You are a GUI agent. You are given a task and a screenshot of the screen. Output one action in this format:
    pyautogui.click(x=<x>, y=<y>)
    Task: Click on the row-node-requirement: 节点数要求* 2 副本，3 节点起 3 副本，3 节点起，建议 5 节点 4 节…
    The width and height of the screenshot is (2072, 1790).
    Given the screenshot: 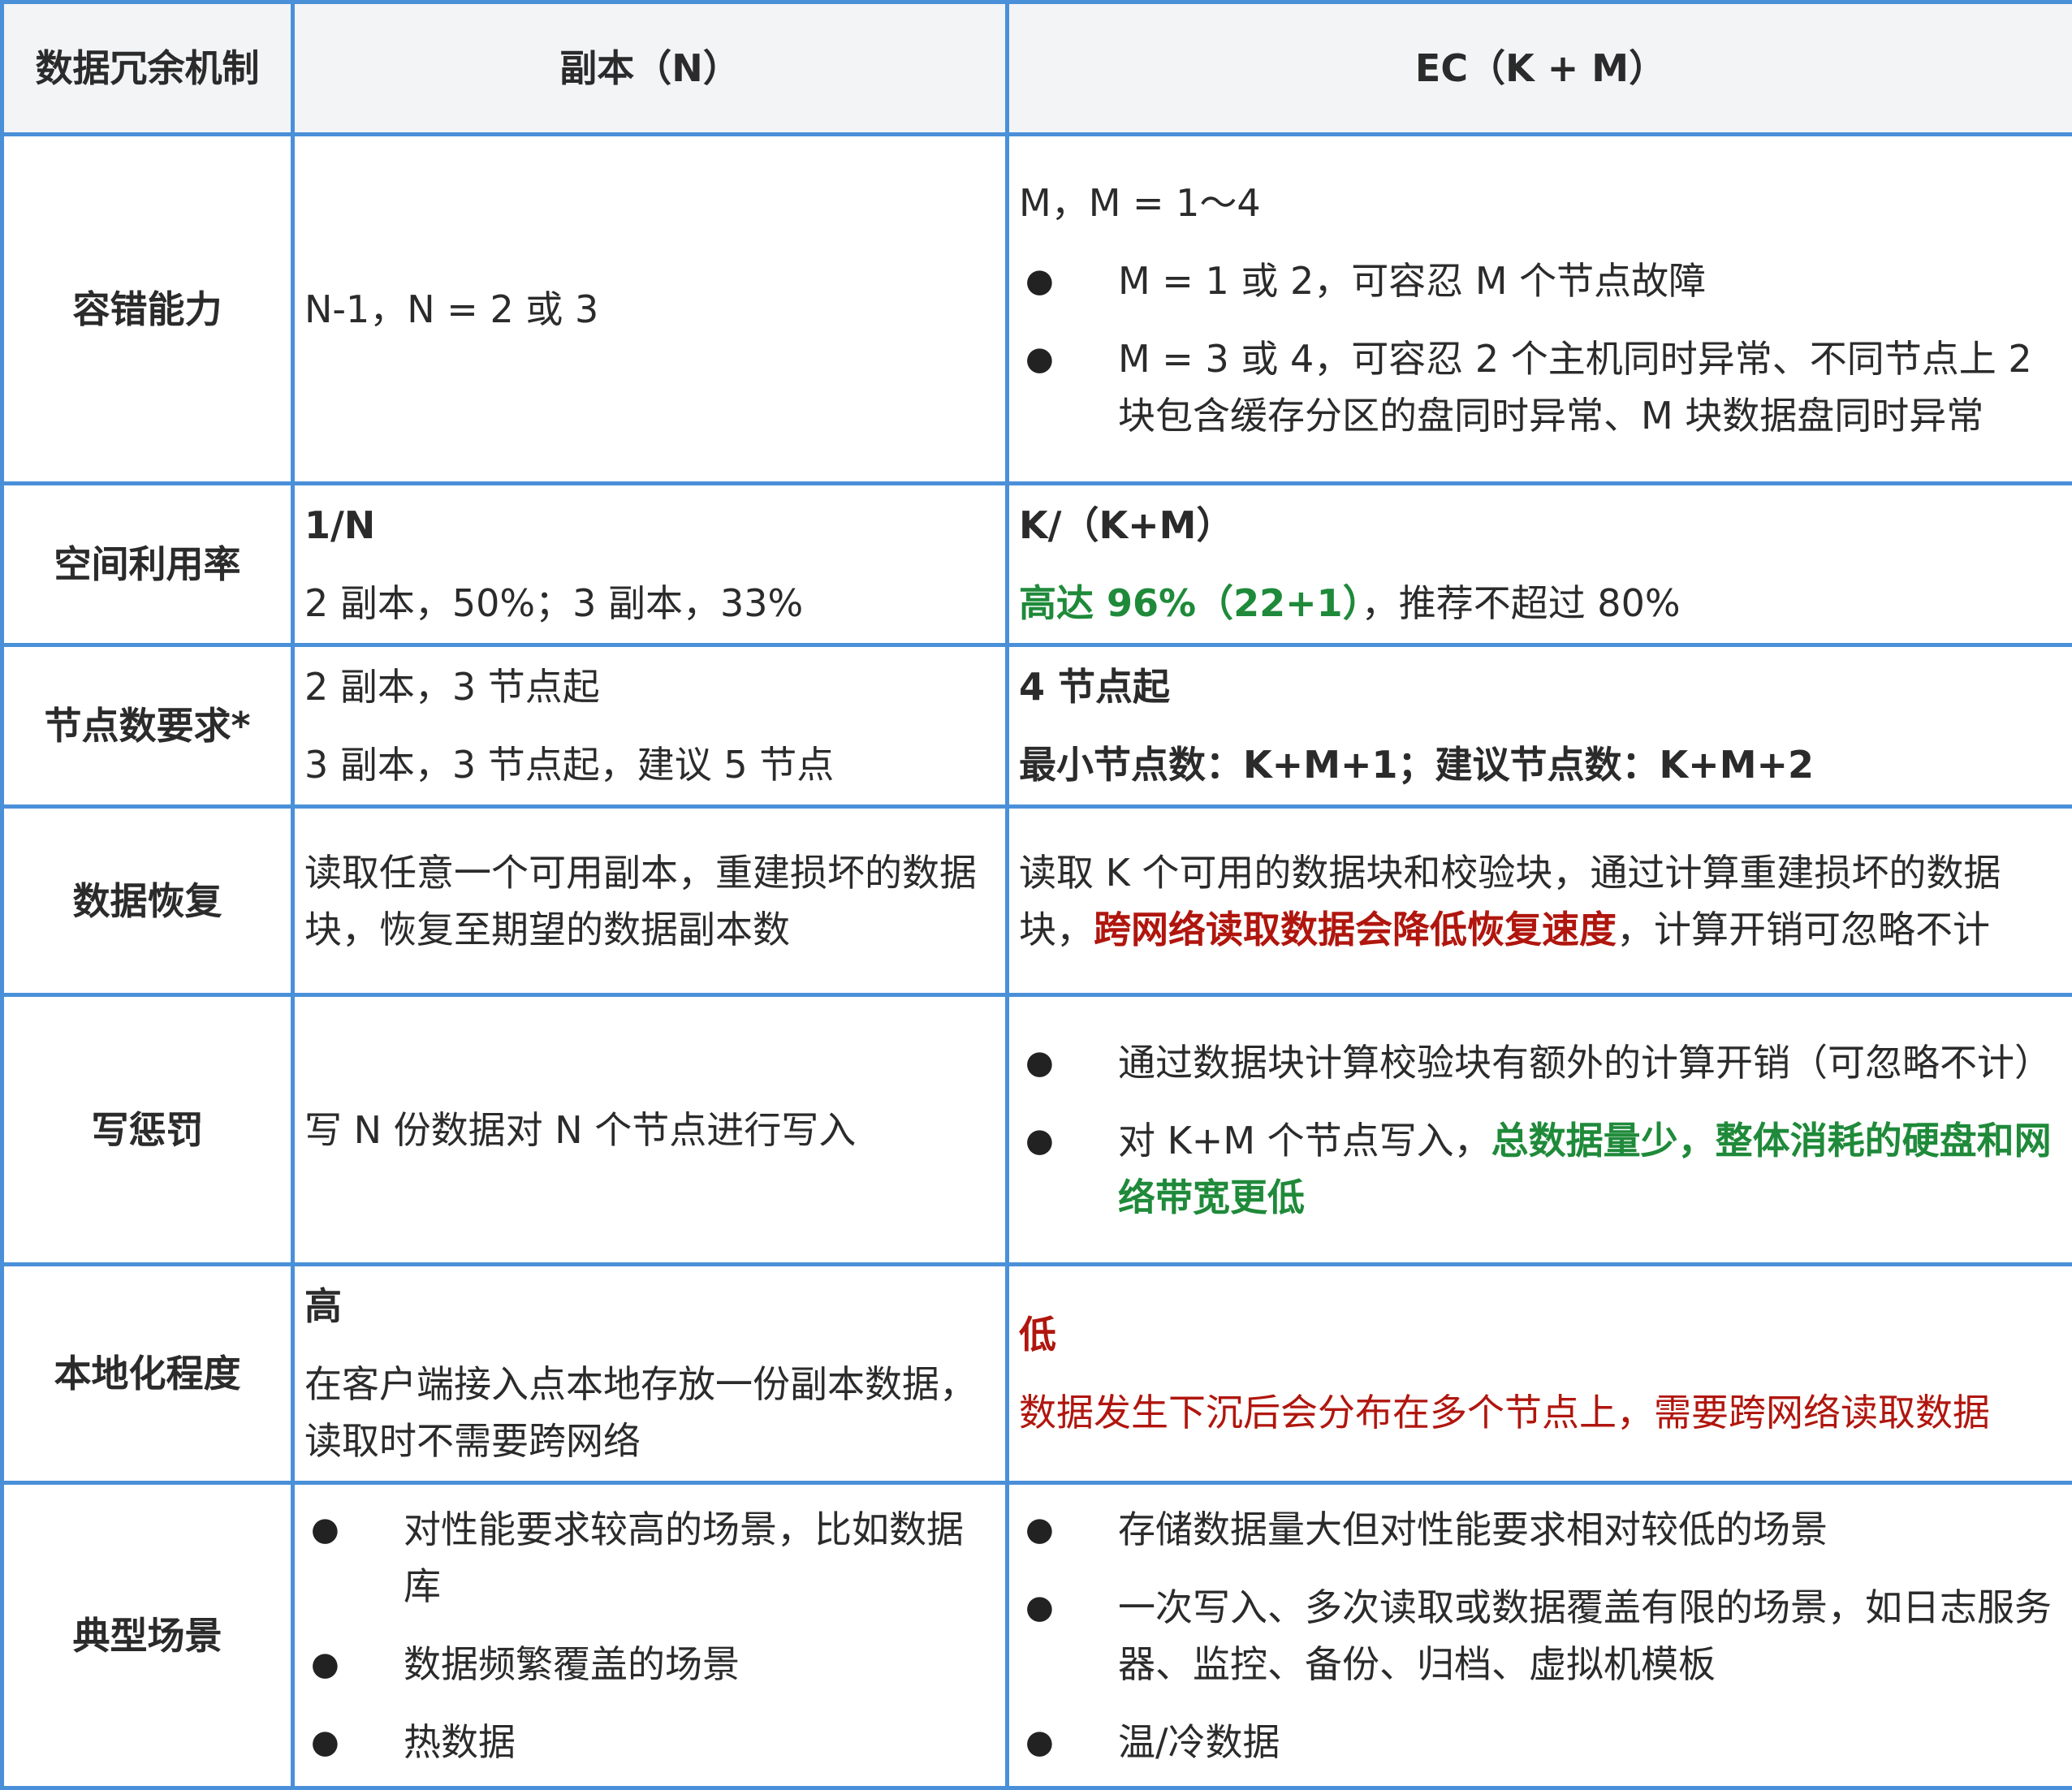 What is the action you would take?
    pyautogui.click(x=1037, y=726)
    